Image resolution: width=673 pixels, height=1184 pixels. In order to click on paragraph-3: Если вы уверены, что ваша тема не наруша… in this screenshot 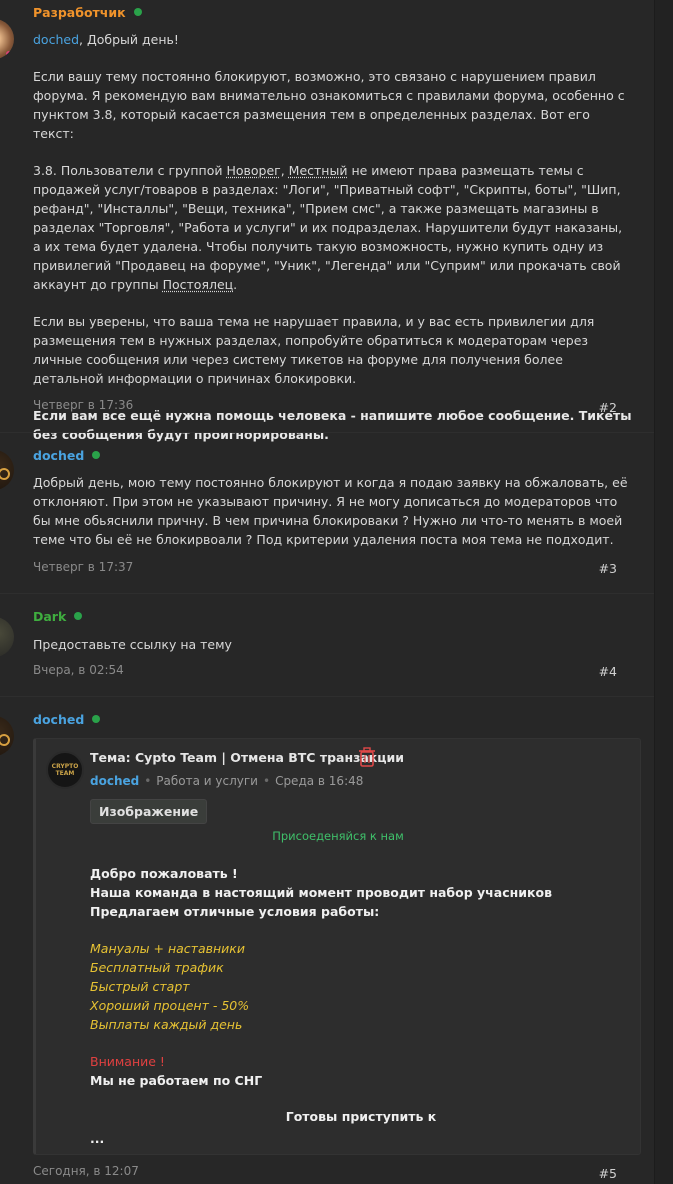, I will do `click(314, 350)`.